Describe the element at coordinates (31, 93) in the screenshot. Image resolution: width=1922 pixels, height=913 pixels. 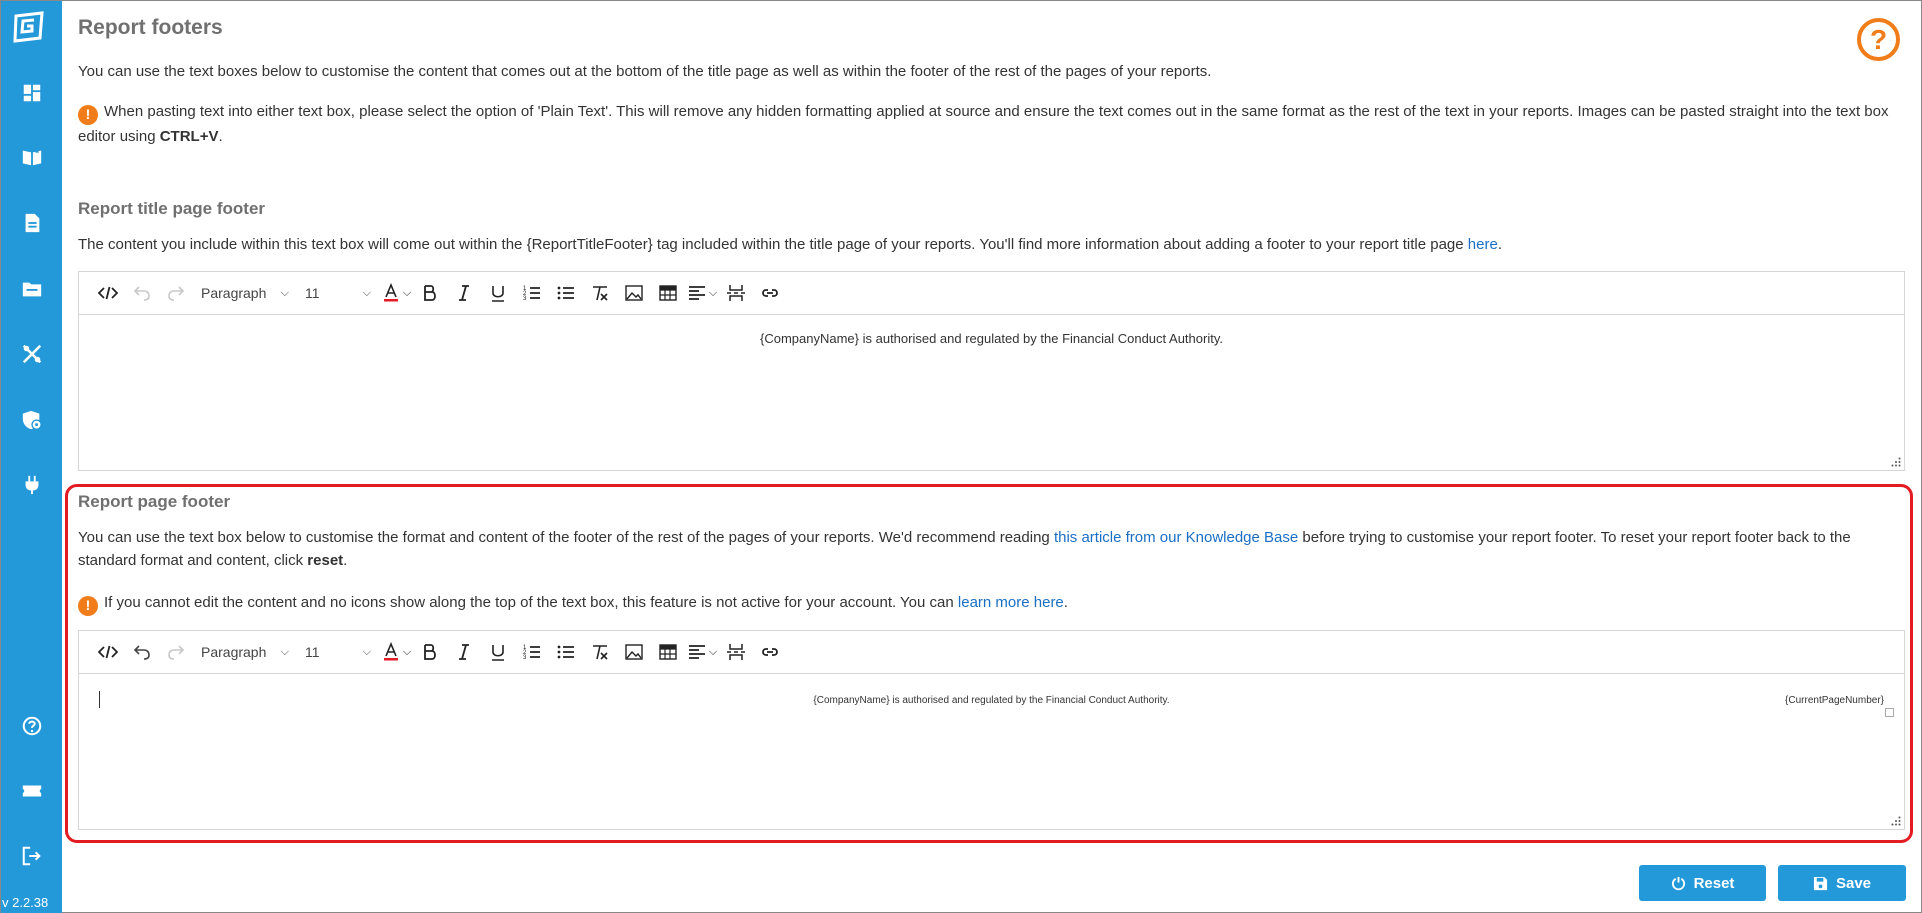
I see `sidebar-item-dashboard` at that location.